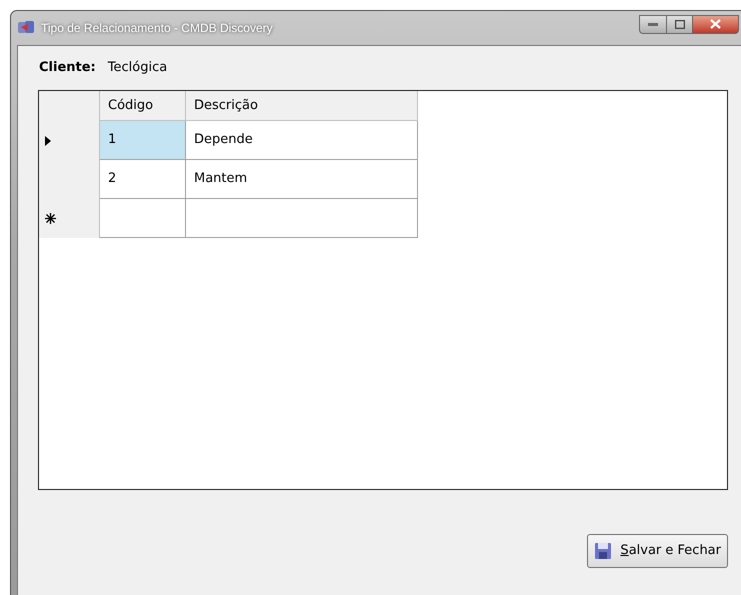  I want to click on minimize-button, so click(653, 24).